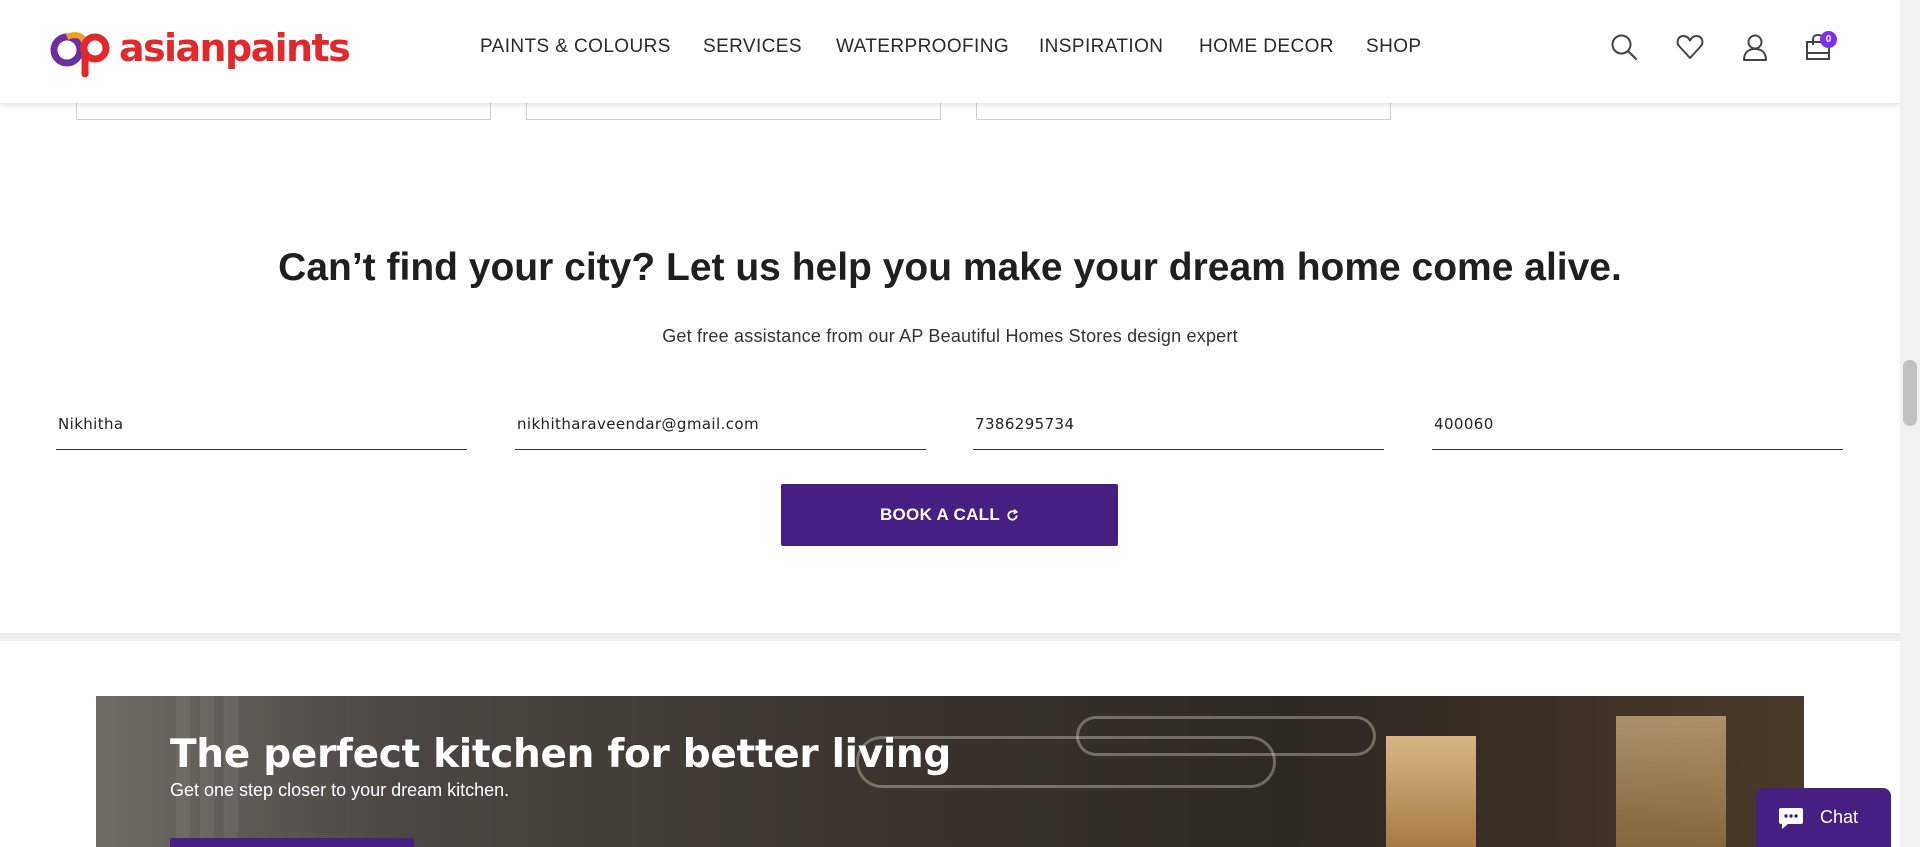  What do you see at coordinates (1178, 424) in the screenshot?
I see `phone-field` at bounding box center [1178, 424].